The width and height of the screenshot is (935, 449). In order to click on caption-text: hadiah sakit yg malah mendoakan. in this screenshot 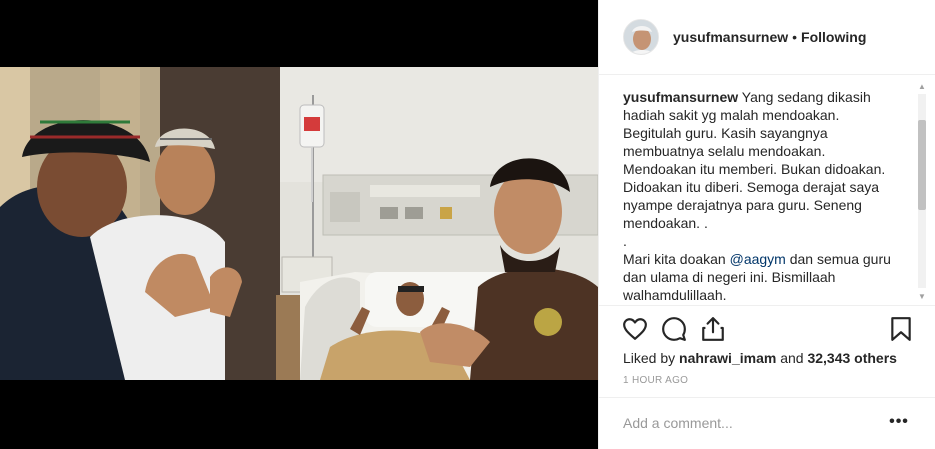, I will do `click(731, 115)`.